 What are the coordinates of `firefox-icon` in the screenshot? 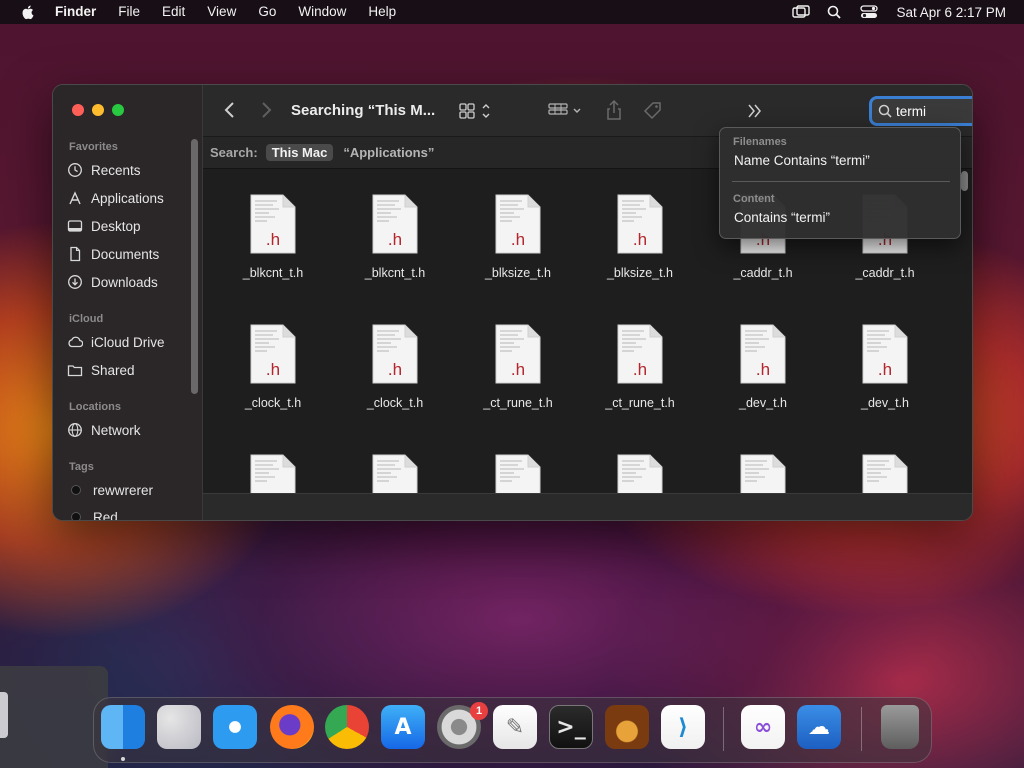 It's located at (292, 727).